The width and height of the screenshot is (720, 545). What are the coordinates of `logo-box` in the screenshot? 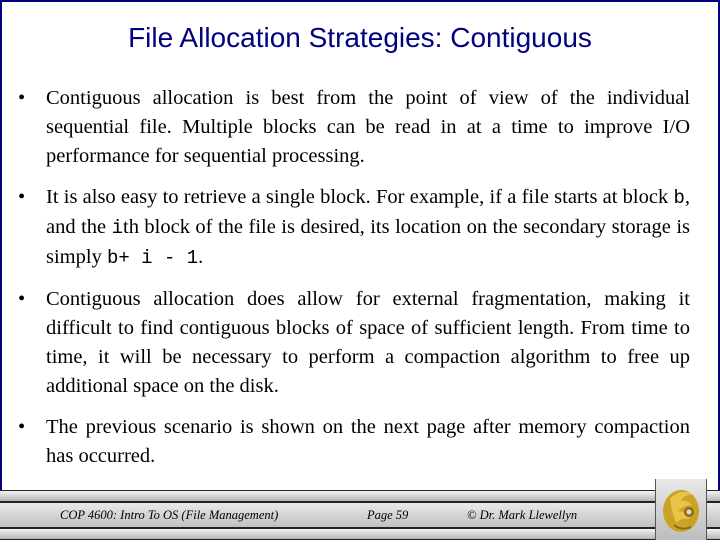 It's located at (681, 509).